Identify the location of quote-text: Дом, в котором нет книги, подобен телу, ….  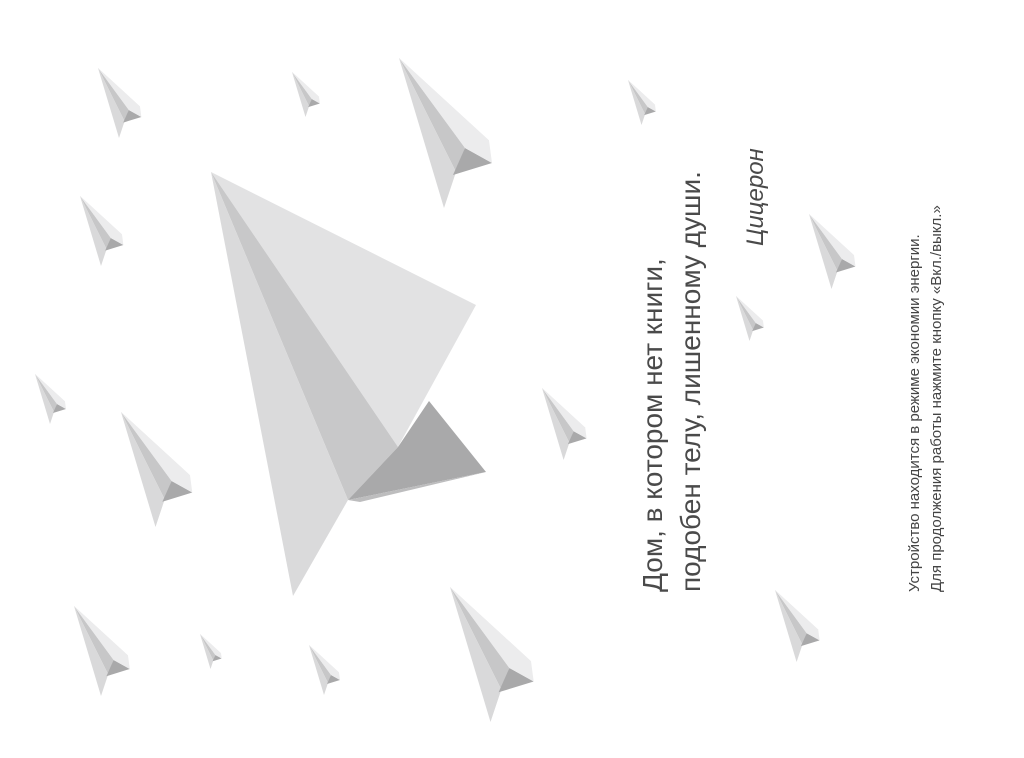
(672, 312).